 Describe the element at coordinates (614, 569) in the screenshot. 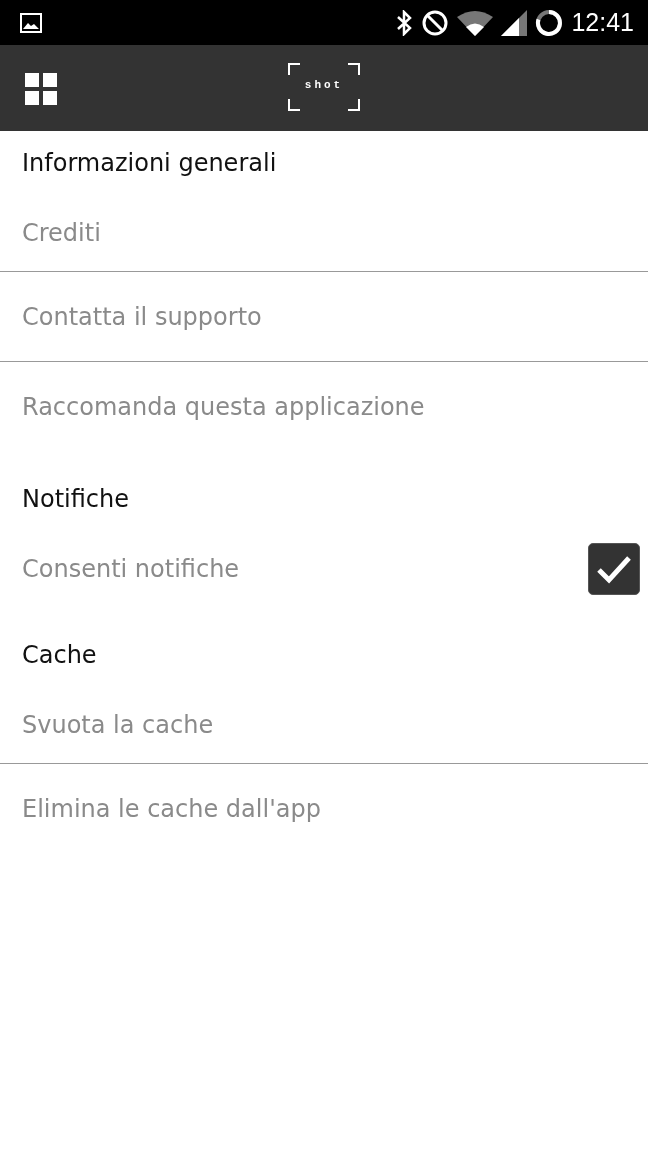

I see `checkbox` at that location.